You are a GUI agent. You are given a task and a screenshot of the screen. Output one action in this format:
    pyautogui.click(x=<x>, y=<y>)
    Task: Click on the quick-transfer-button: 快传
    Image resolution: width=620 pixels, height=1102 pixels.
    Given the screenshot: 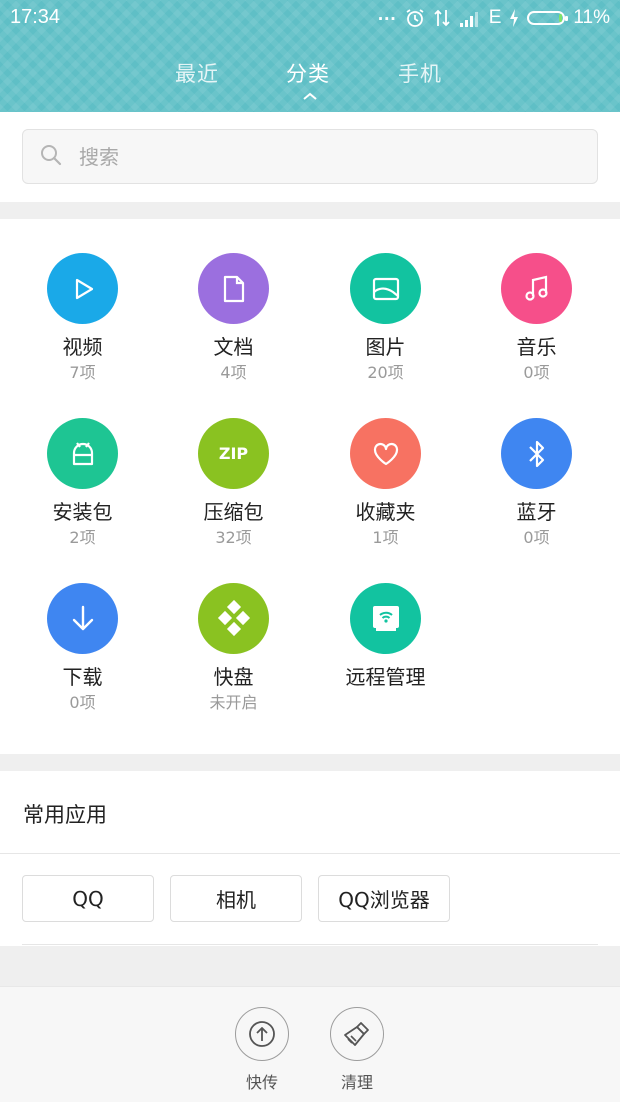 What is the action you would take?
    pyautogui.click(x=262, y=1050)
    